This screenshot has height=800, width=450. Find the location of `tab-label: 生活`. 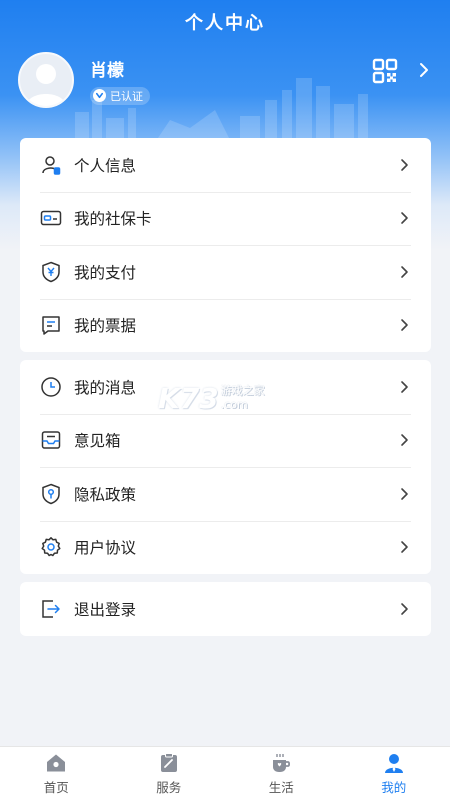

tab-label: 生活 is located at coordinates (281, 787).